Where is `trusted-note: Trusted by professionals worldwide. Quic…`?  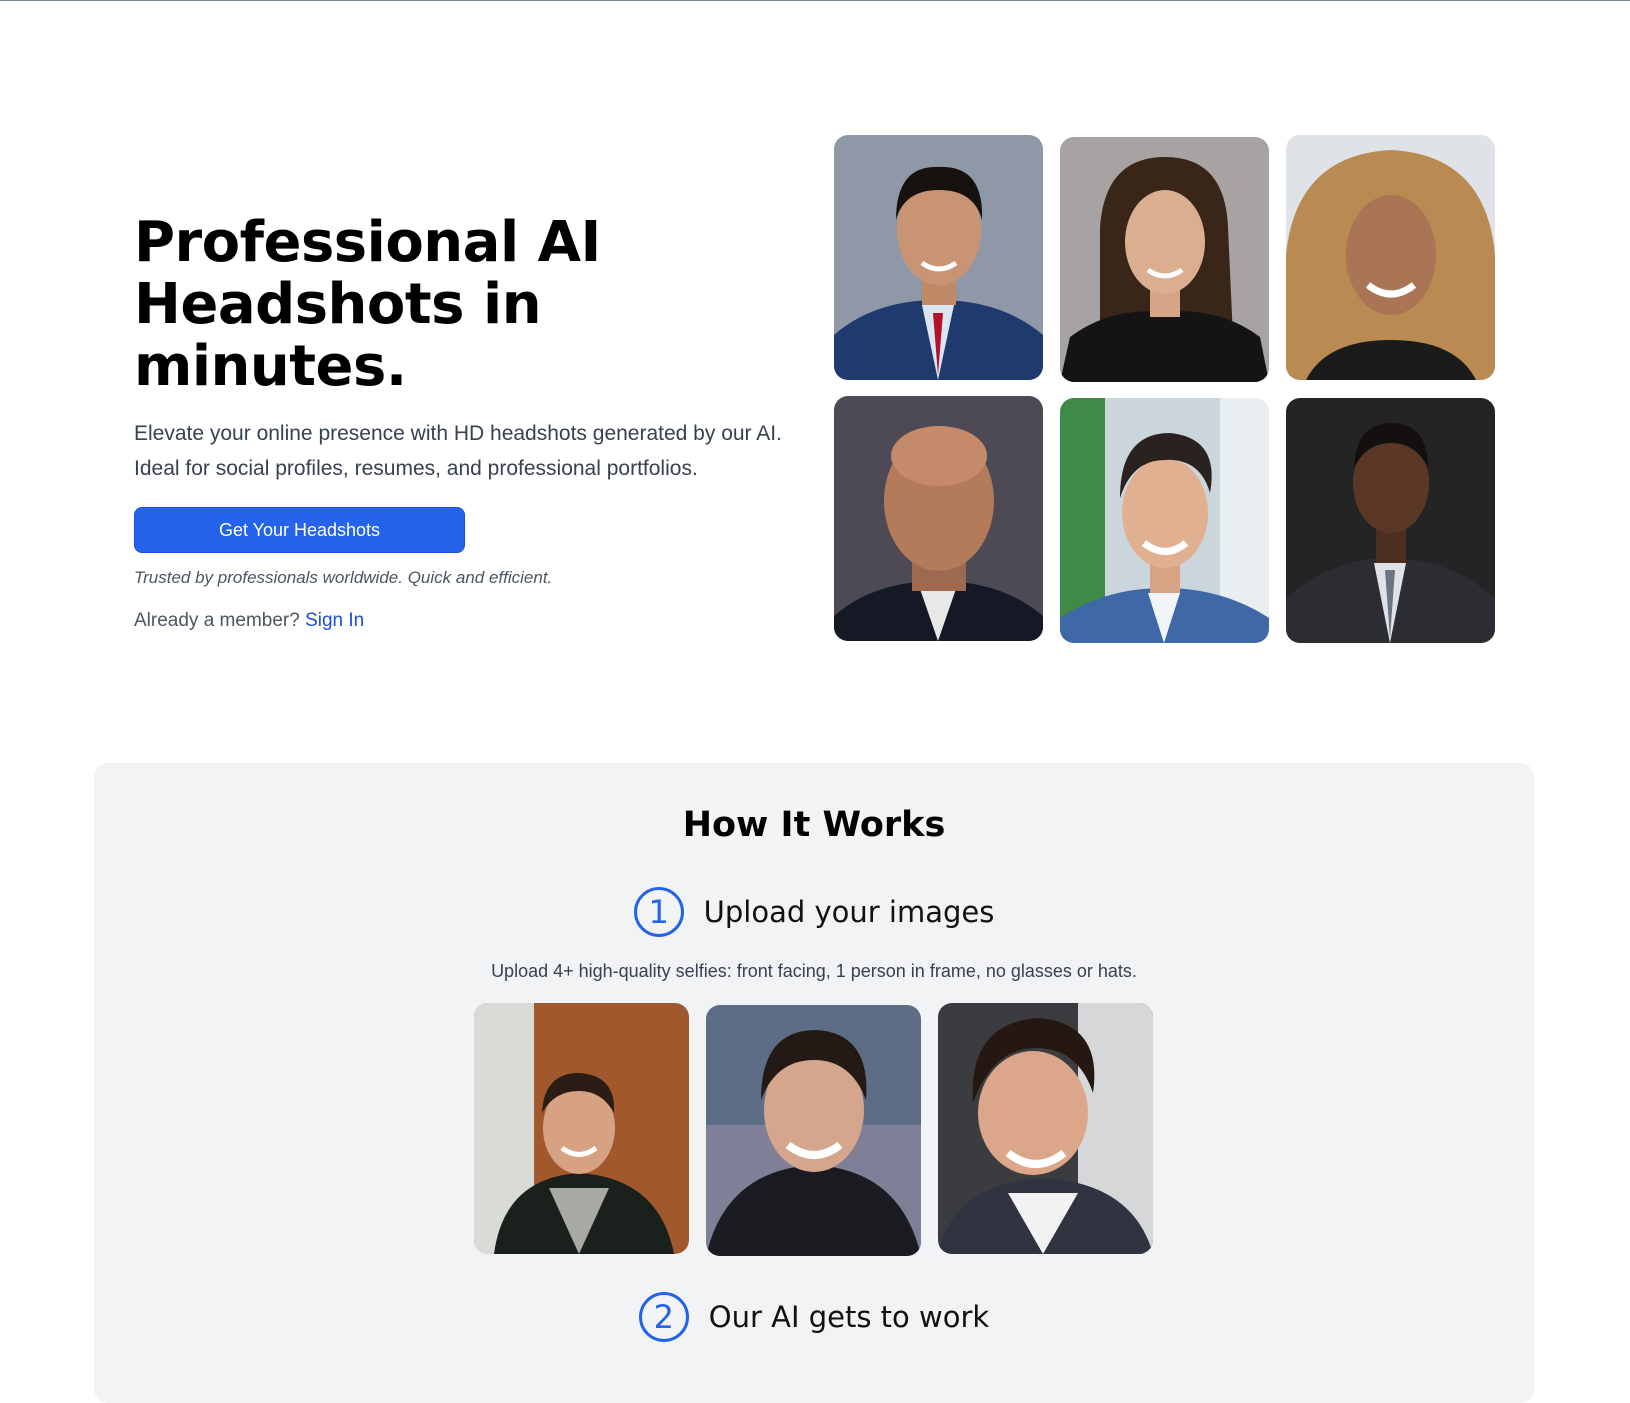 trusted-note: Trusted by professionals worldwide. Quic… is located at coordinates (343, 577).